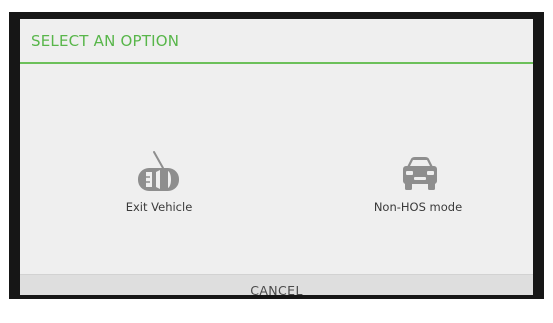 This screenshot has height=323, width=553. What do you see at coordinates (105, 41) in the screenshot?
I see `dialog-title: SELECT AN OPTION` at bounding box center [105, 41].